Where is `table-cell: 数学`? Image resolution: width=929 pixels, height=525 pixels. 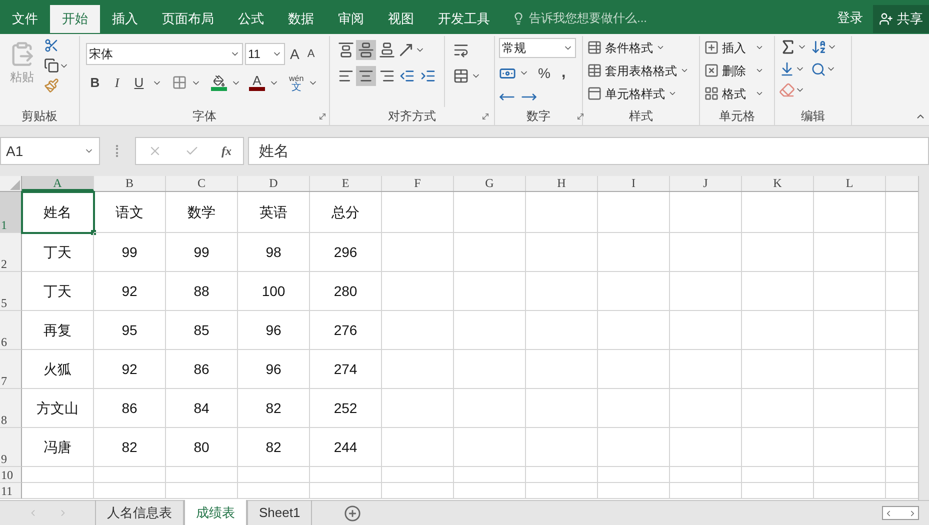 table-cell: 数学 is located at coordinates (202, 212).